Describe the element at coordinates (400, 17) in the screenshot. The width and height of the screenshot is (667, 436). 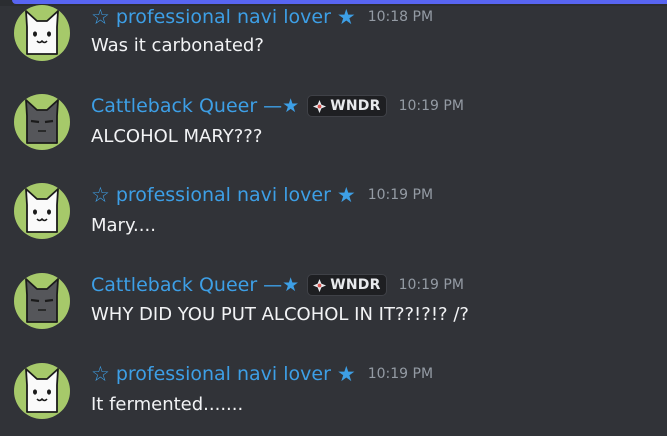
I see `timestamp: 10:18 PM` at that location.